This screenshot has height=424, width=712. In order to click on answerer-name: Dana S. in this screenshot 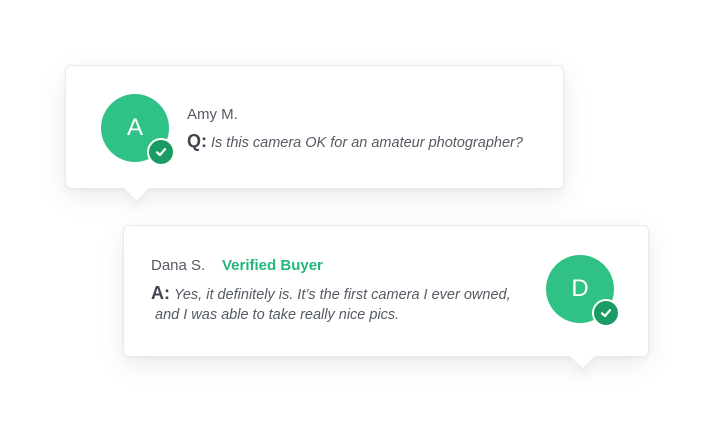, I will do `click(178, 265)`.